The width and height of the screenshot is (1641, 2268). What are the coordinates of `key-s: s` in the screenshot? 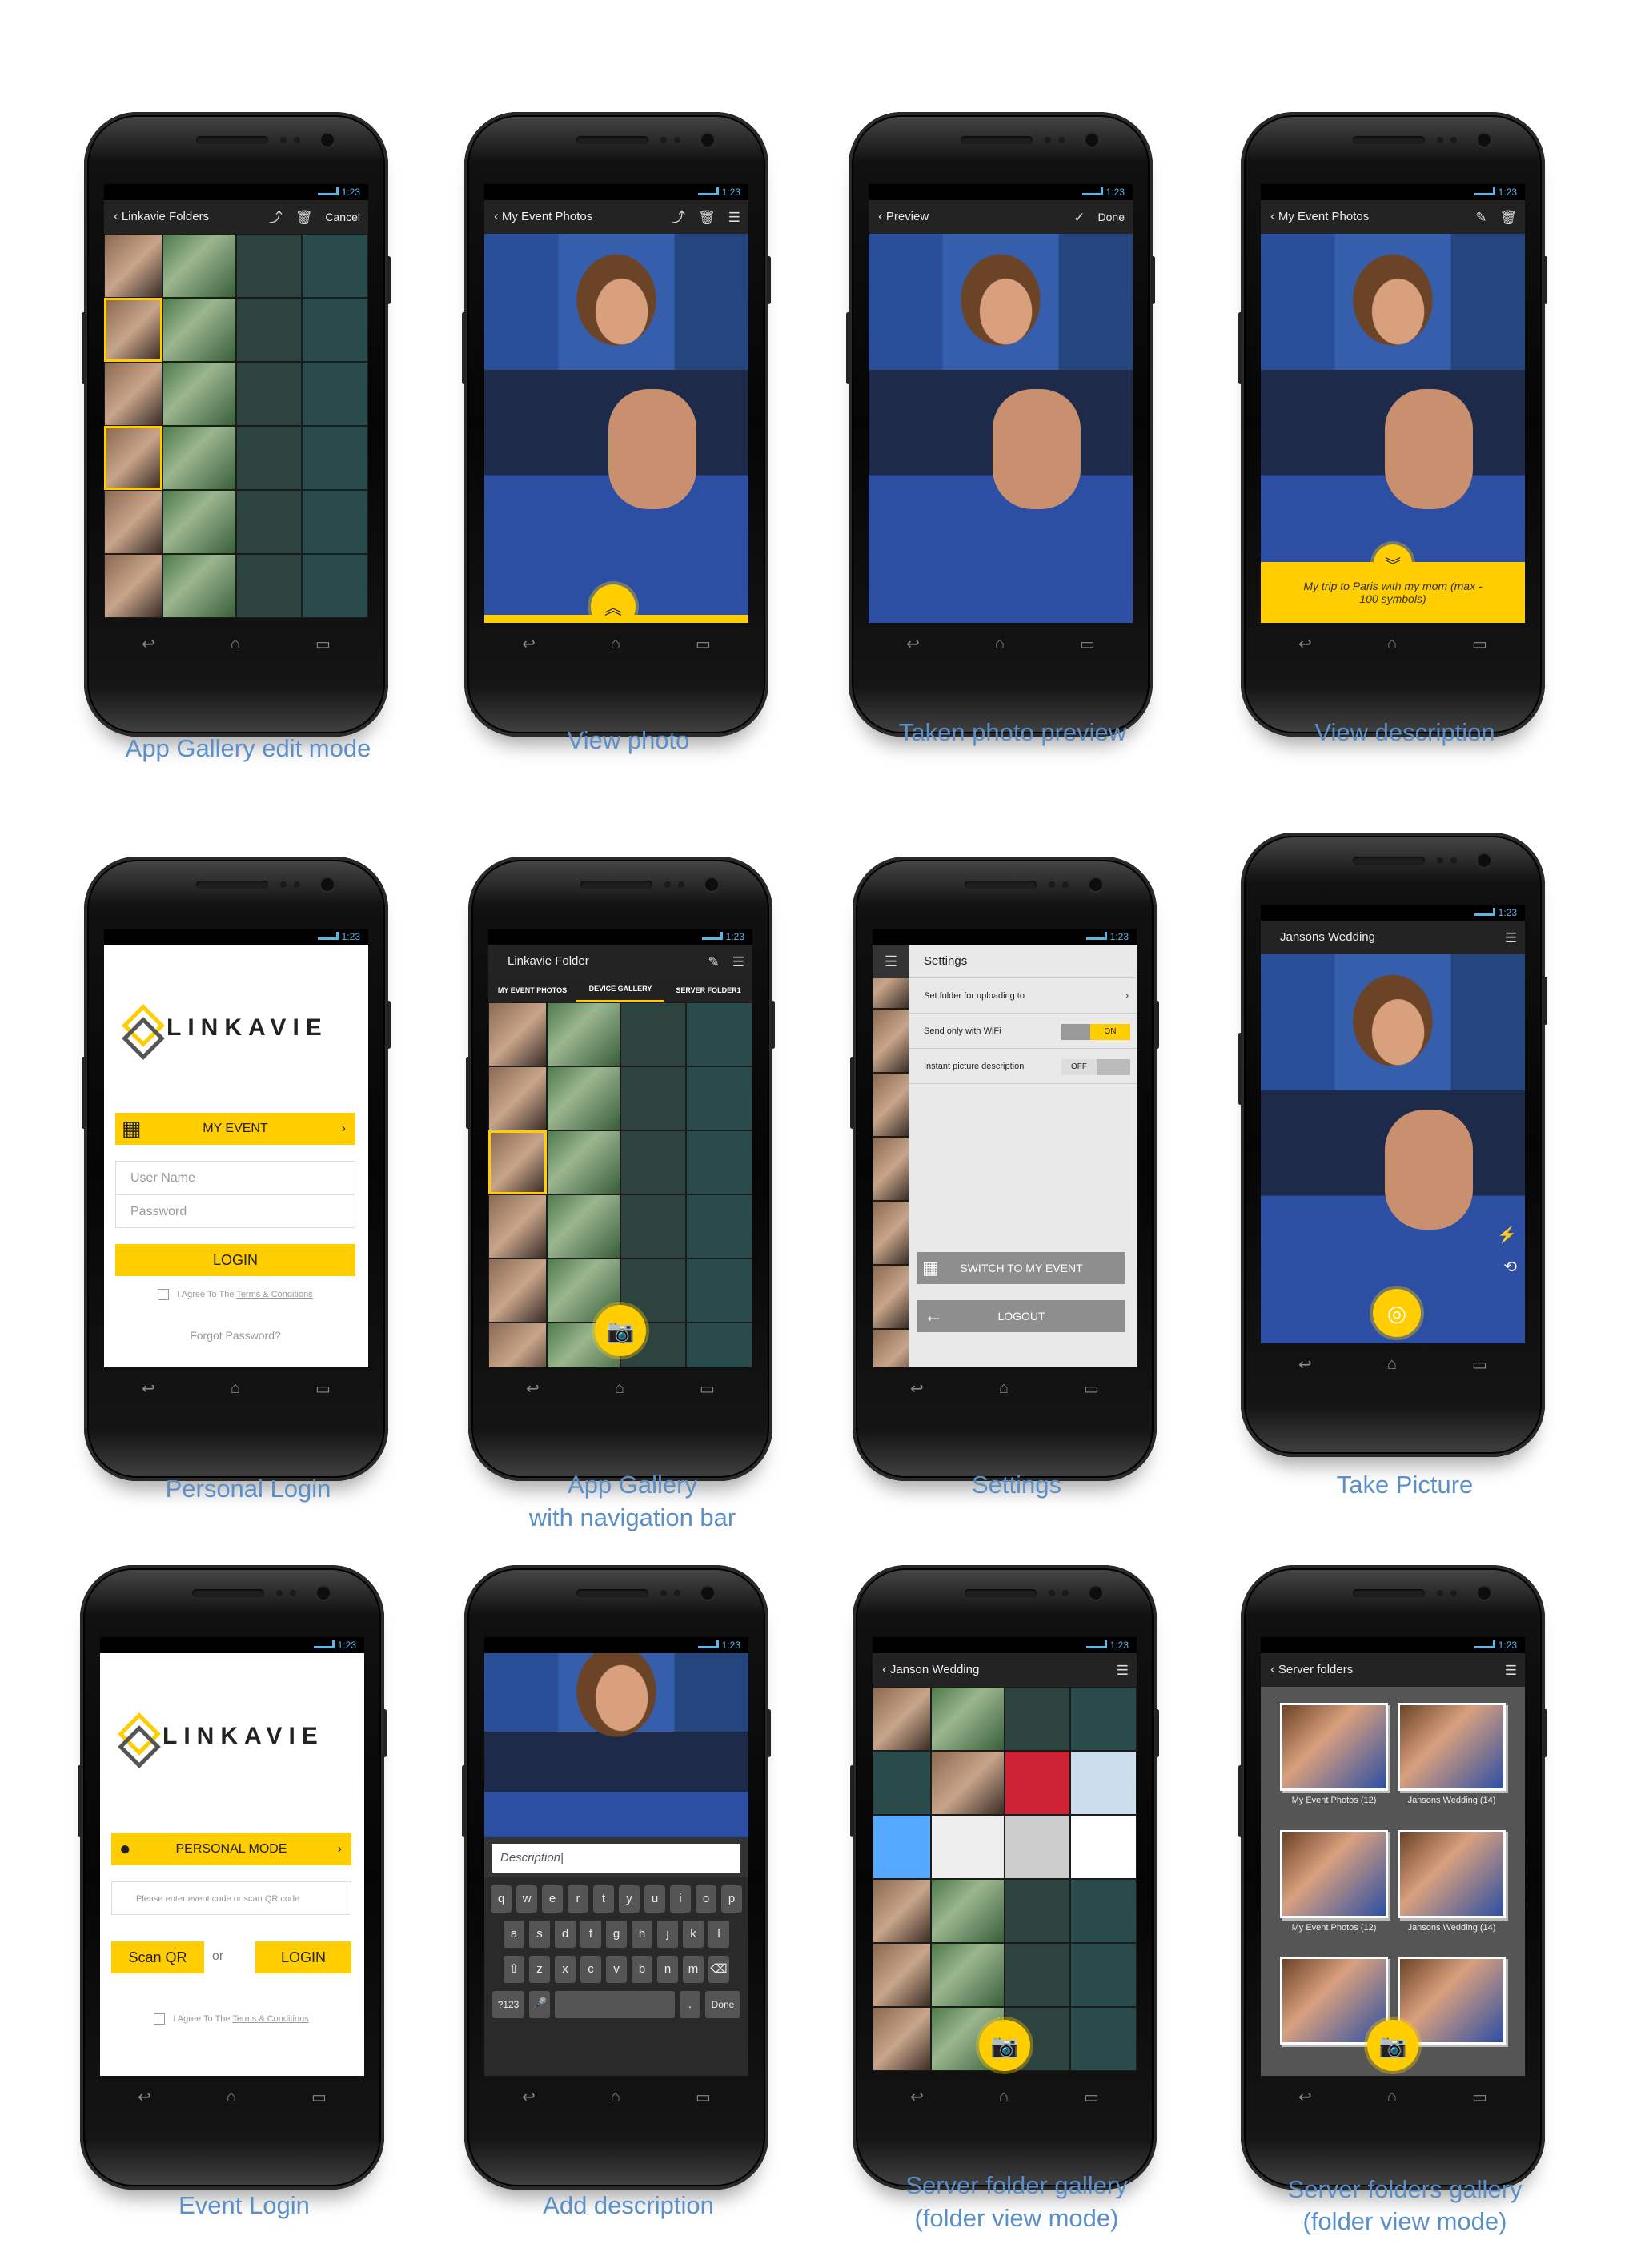 It's located at (539, 1934).